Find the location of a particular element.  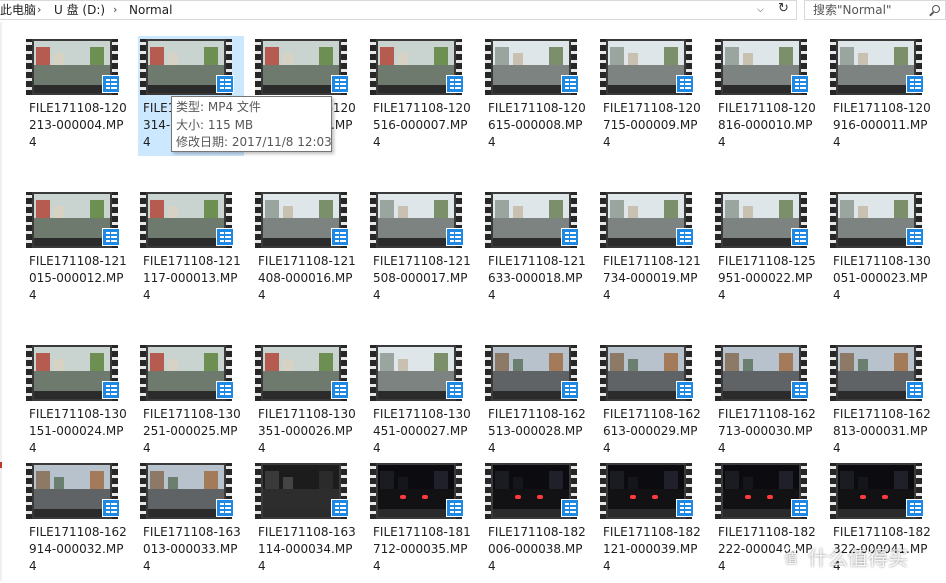

file-item: FILE171108-181712-000035.MP4 is located at coordinates (420, 523).